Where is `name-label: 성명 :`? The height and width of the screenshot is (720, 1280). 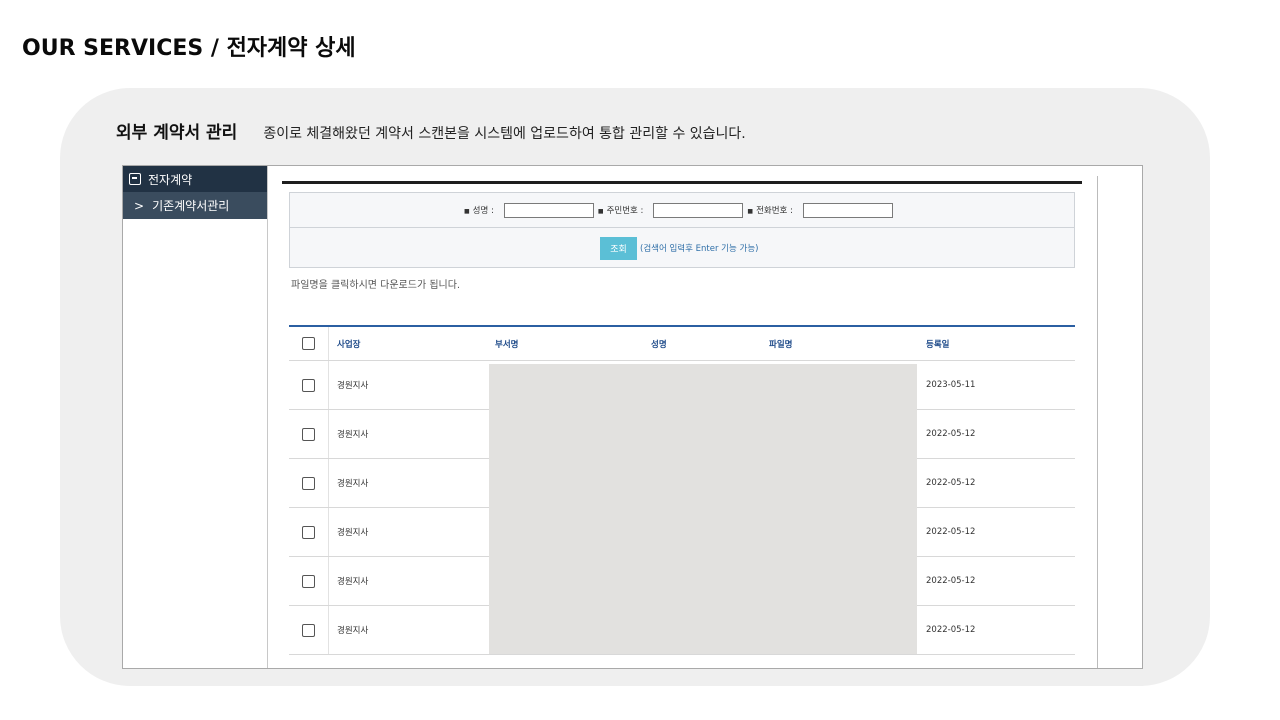
name-label: 성명 : is located at coordinates (479, 210).